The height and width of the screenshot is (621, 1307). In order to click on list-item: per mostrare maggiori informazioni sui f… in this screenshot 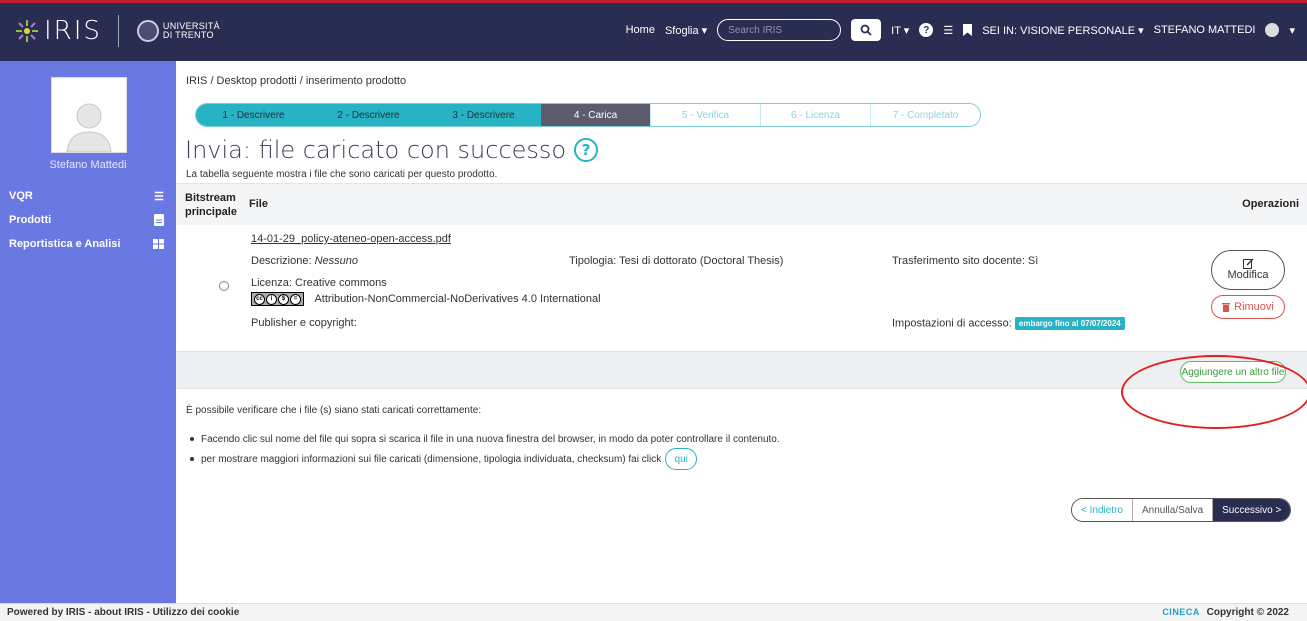, I will do `click(485, 459)`.